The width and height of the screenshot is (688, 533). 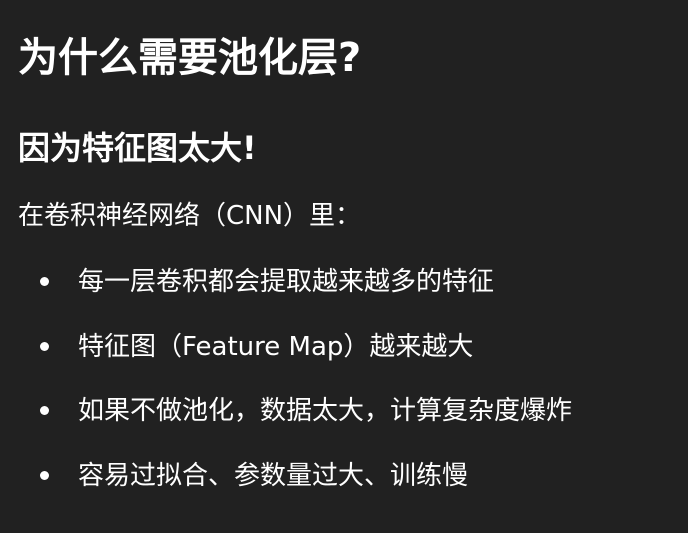 I want to click on bullet-item-2: 特征图（Feature Map）越来越大, so click(x=344, y=347).